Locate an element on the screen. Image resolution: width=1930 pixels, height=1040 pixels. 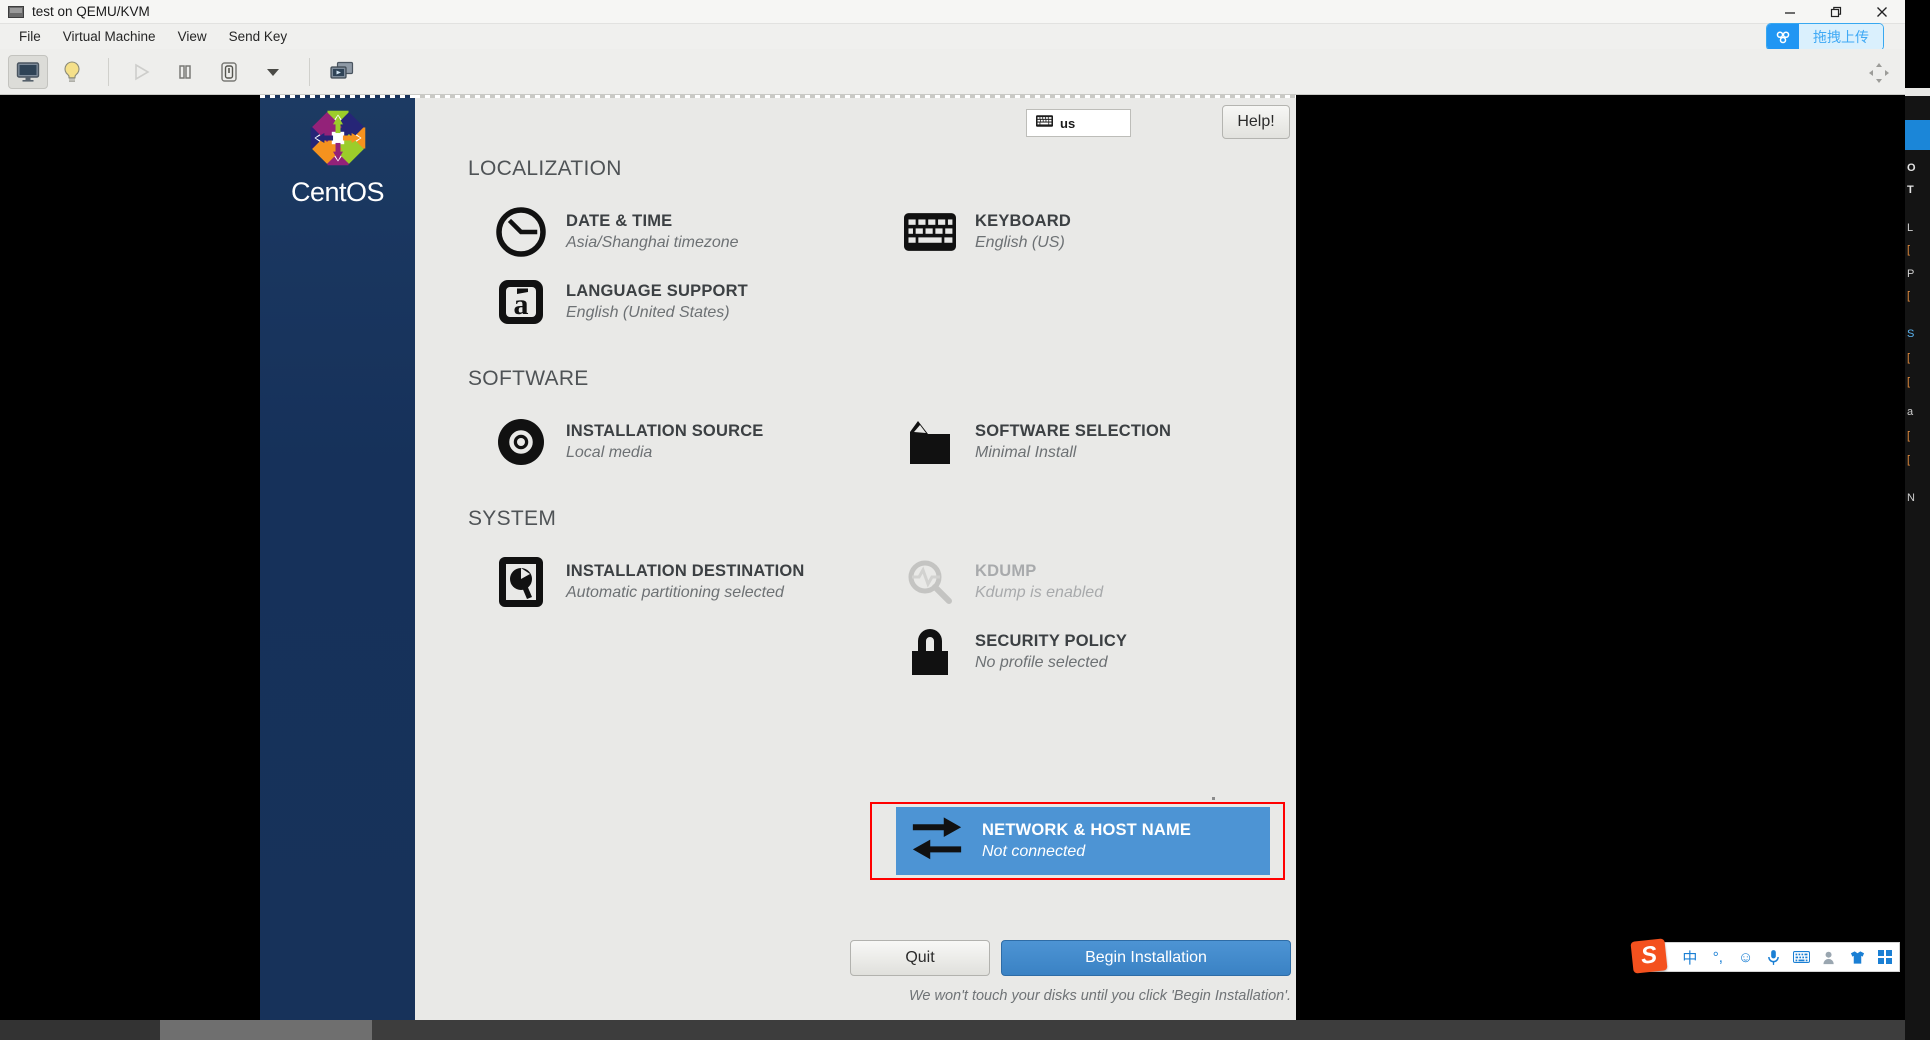
keyboard-layout-label: us is located at coordinates (1068, 123).